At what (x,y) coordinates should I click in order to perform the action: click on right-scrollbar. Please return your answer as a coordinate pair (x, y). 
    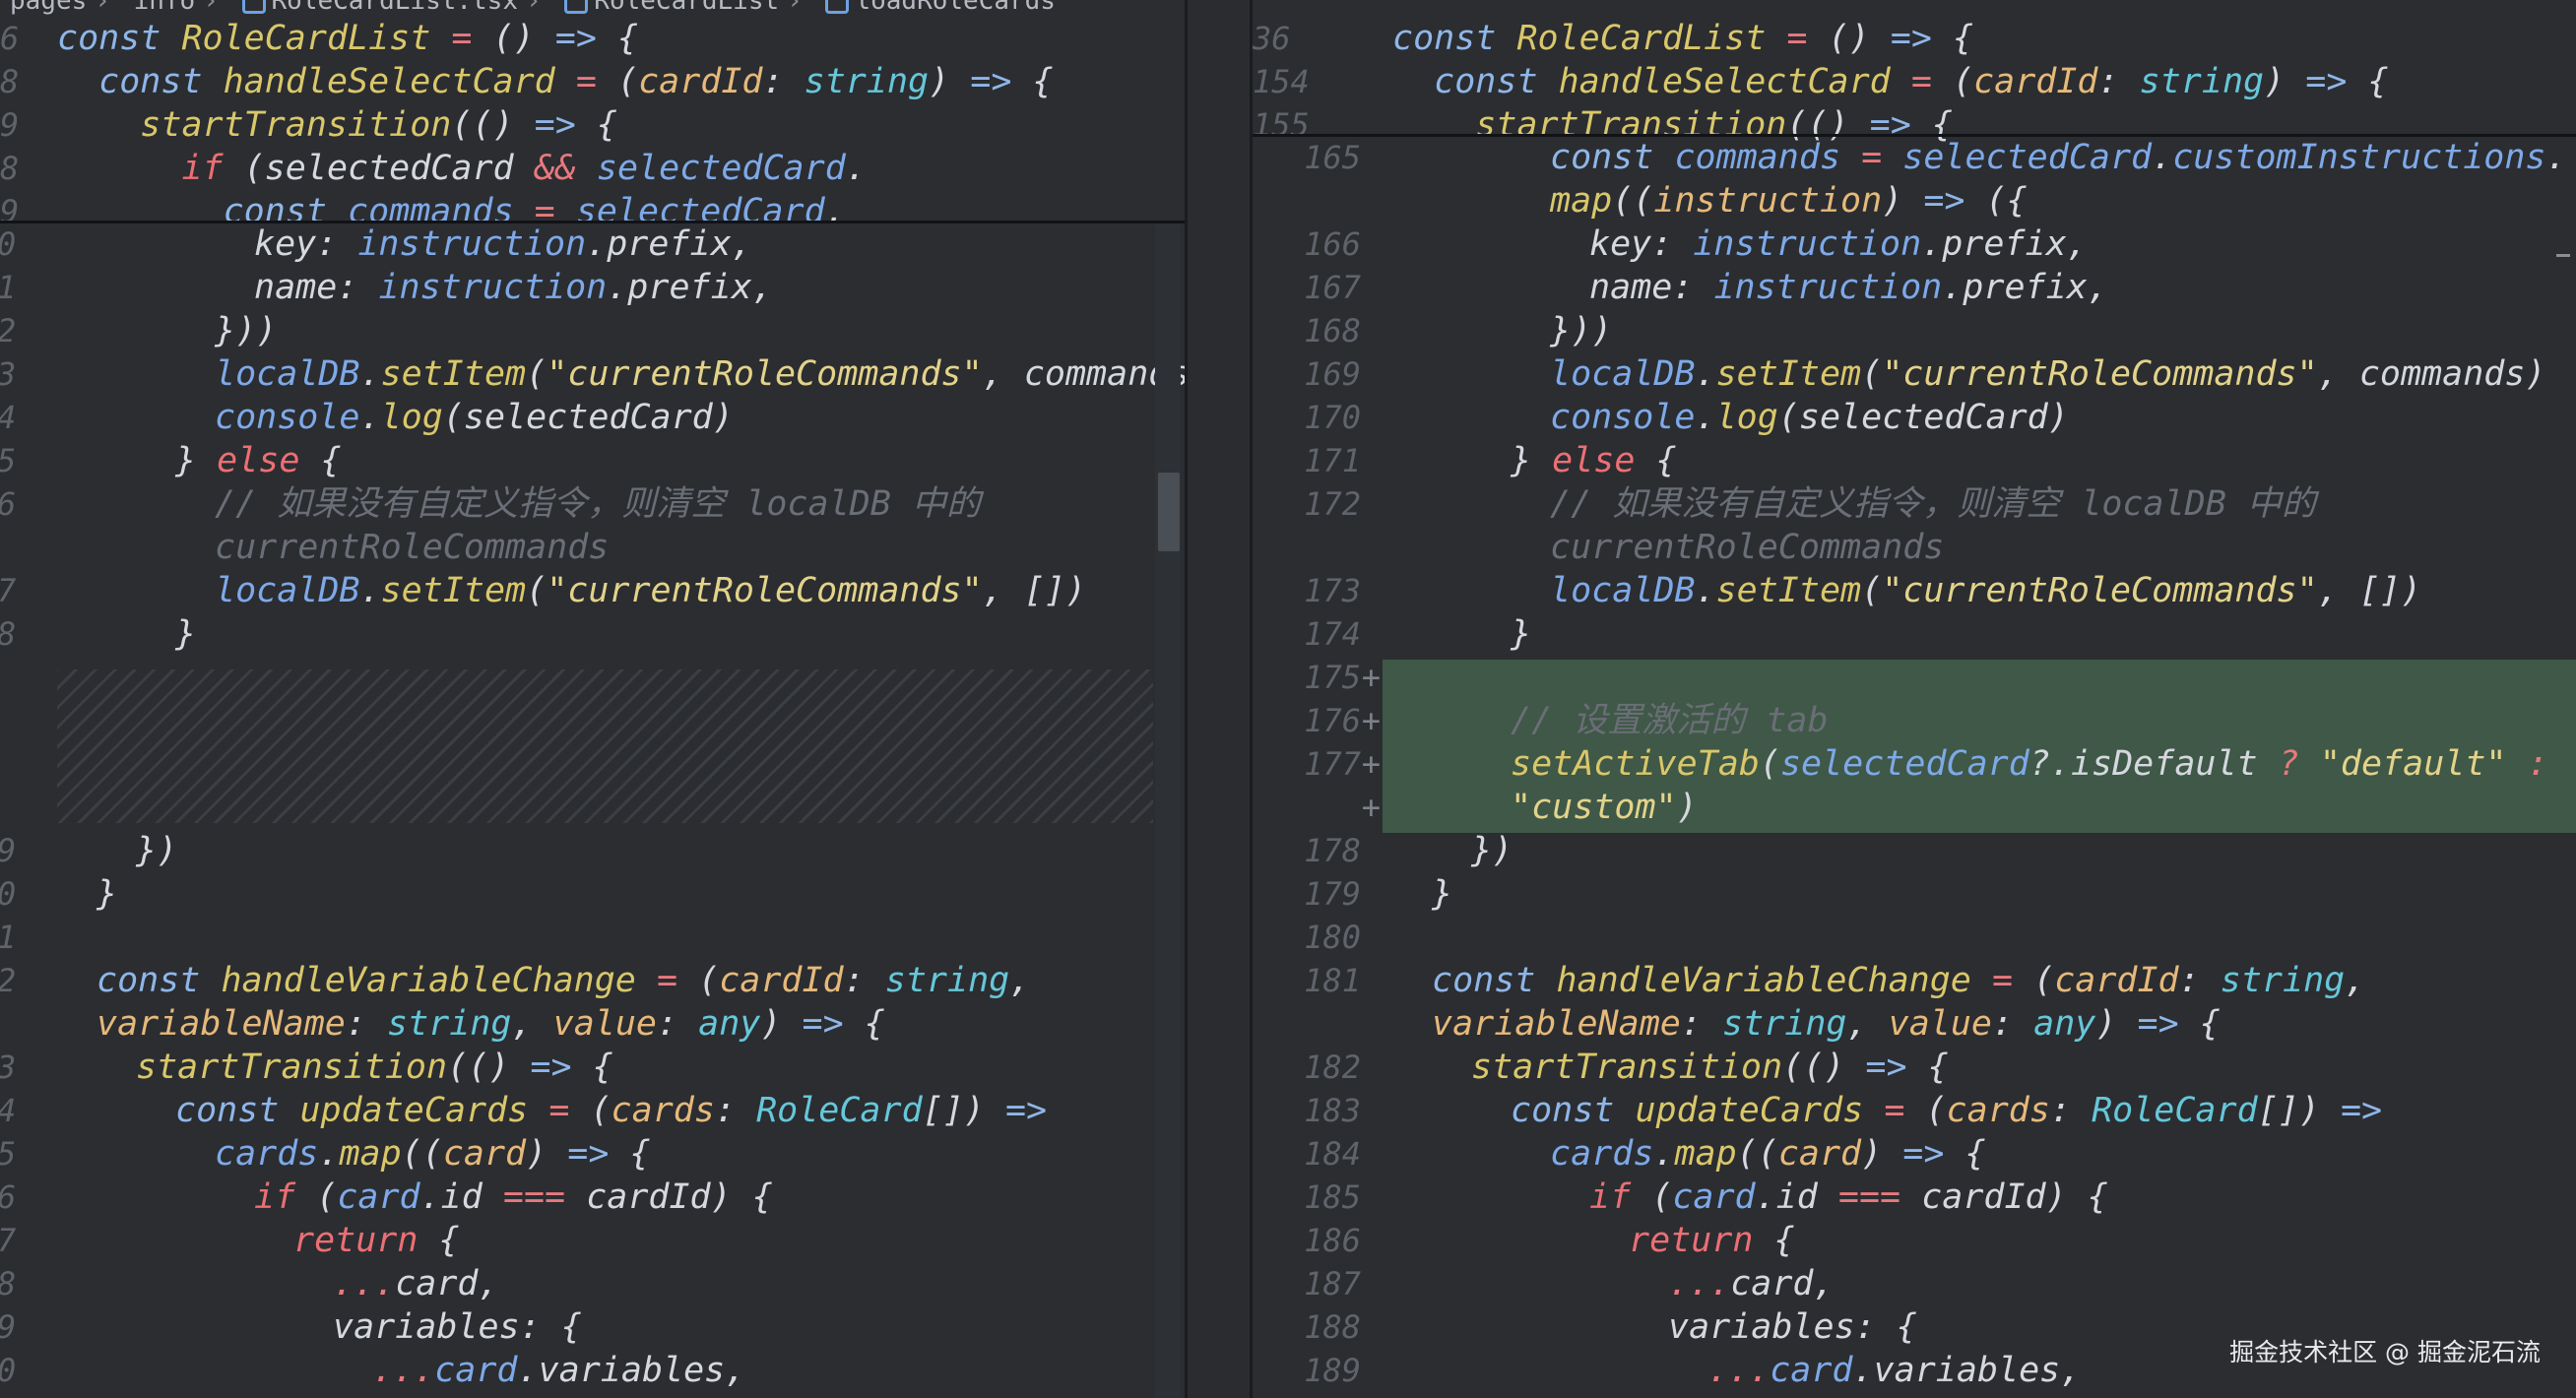
    Looking at the image, I should click on (2563, 699).